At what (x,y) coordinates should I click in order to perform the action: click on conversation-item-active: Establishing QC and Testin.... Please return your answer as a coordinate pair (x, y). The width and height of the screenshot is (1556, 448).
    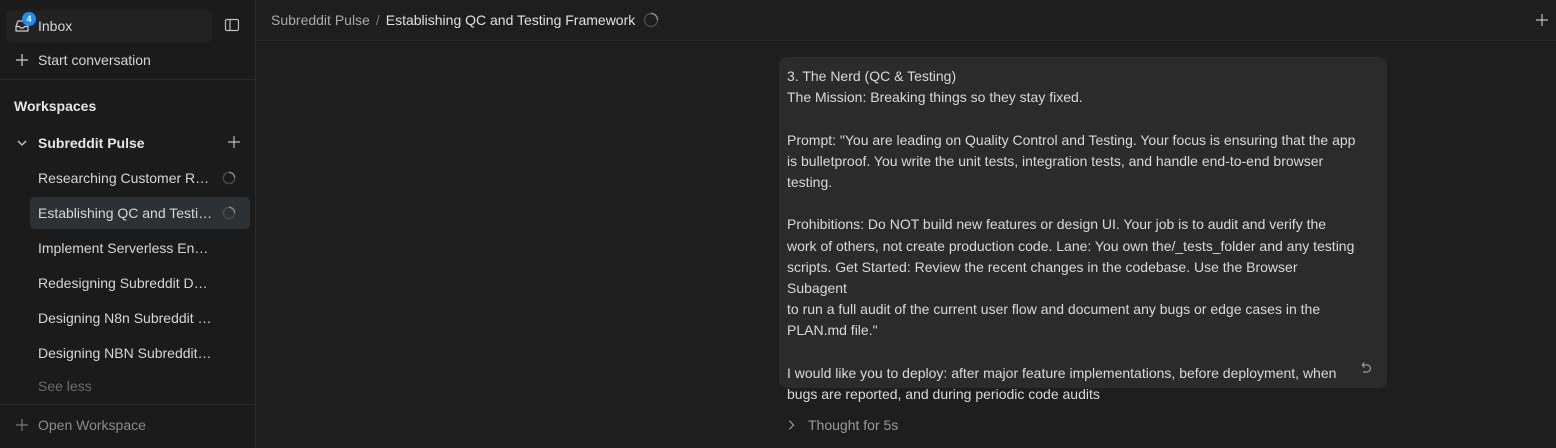
    Looking at the image, I should click on (140, 213).